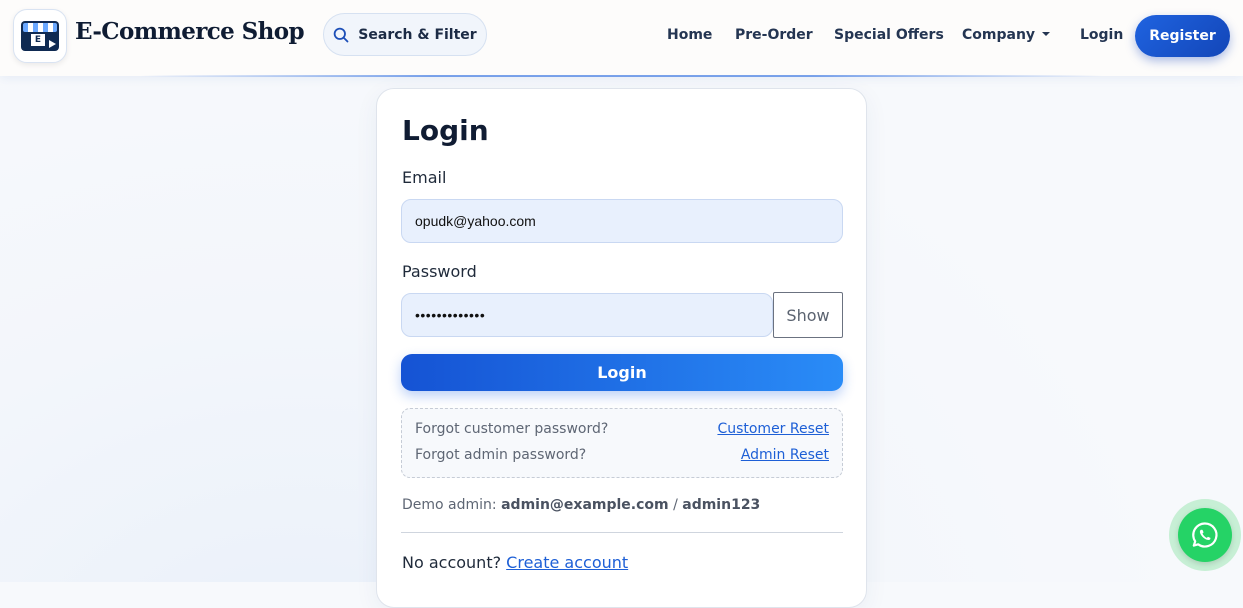  I want to click on demo-prefix: Demo admin:, so click(449, 505).